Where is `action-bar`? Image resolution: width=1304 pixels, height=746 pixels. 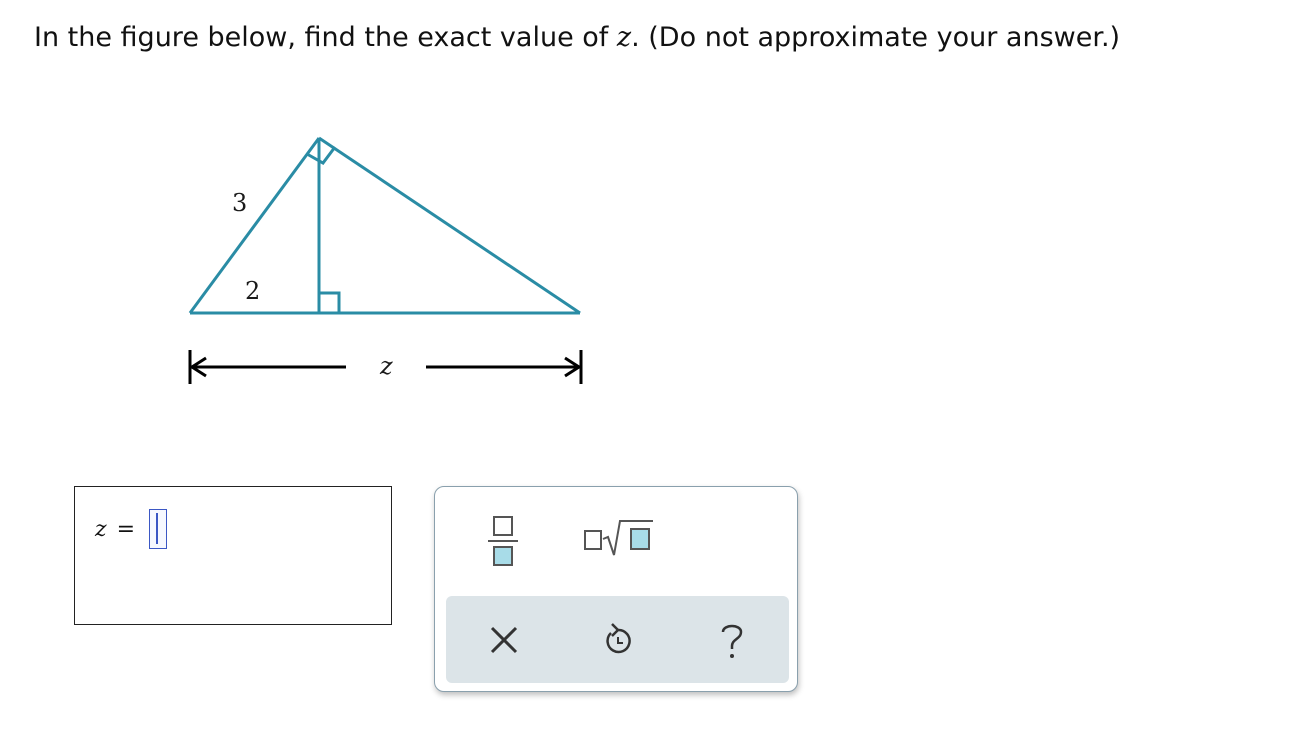
action-bar is located at coordinates (617, 639).